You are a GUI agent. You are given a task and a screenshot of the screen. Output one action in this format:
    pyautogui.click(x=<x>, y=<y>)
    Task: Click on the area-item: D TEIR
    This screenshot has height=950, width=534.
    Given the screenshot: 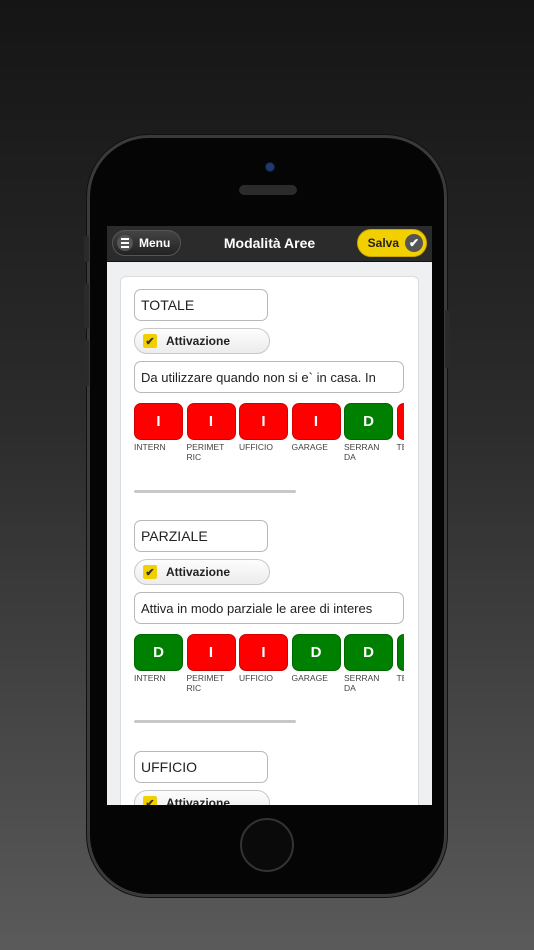 What is the action you would take?
    pyautogui.click(x=400, y=659)
    